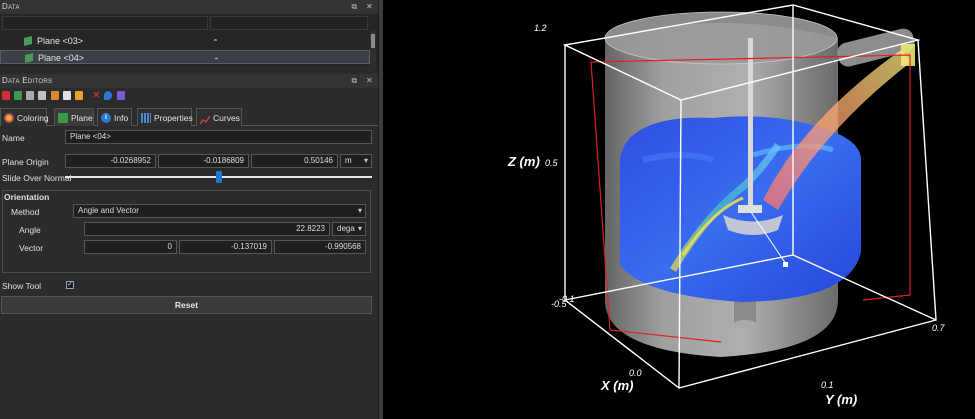 Image resolution: width=975 pixels, height=419 pixels. I want to click on palette-icon, so click(9, 118).